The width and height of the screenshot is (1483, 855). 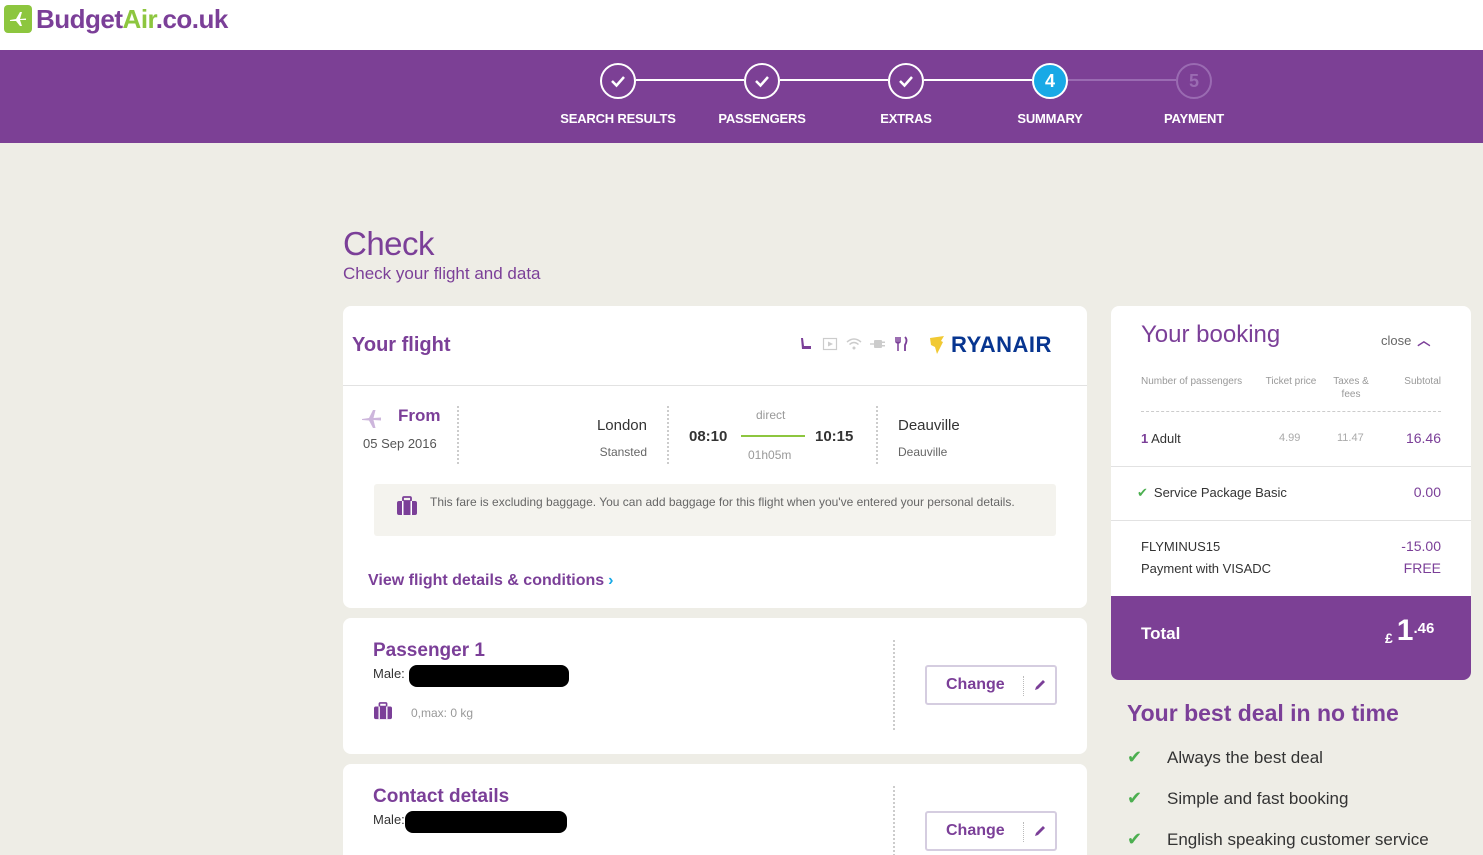 I want to click on service-package-value: 0.00, so click(x=1427, y=492).